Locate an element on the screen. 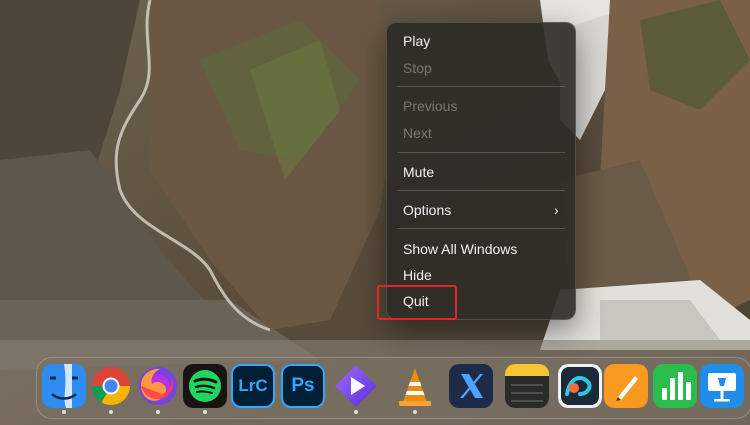 Image resolution: width=750 pixels, height=425 pixels. notes-icon is located at coordinates (527, 386).